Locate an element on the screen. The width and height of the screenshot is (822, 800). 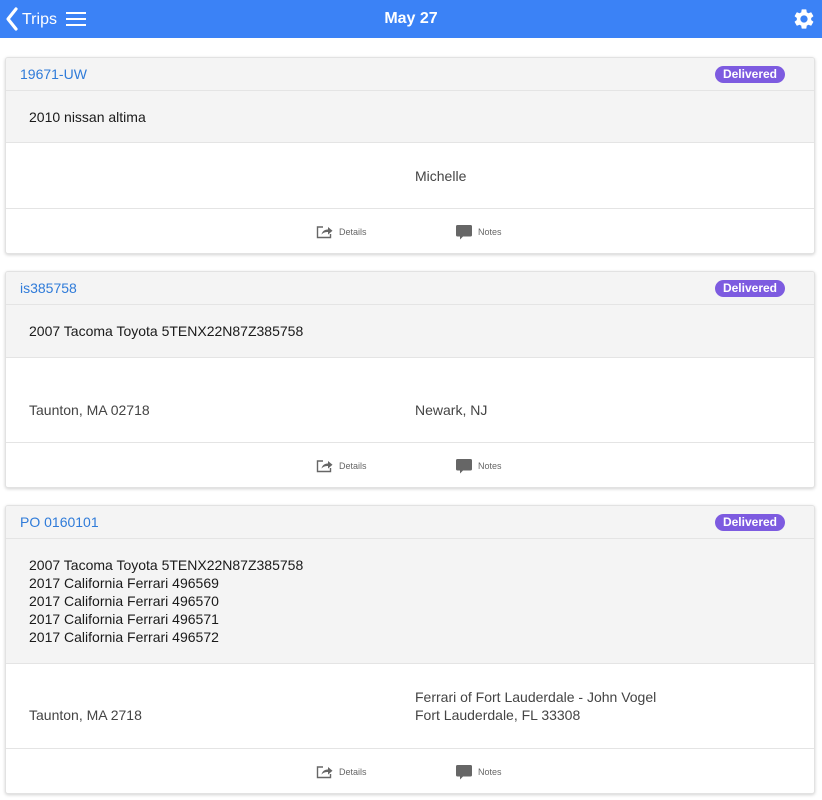
order-id-link: is385758 is located at coordinates (48, 288).